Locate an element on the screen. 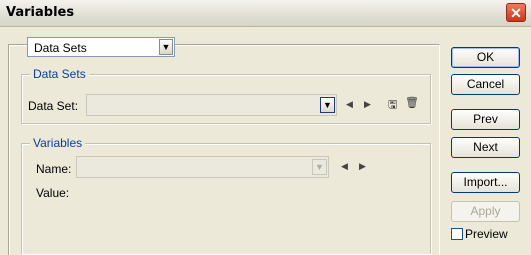 This screenshot has width=531, height=255. dataset-select: ▼ is located at coordinates (211, 105).